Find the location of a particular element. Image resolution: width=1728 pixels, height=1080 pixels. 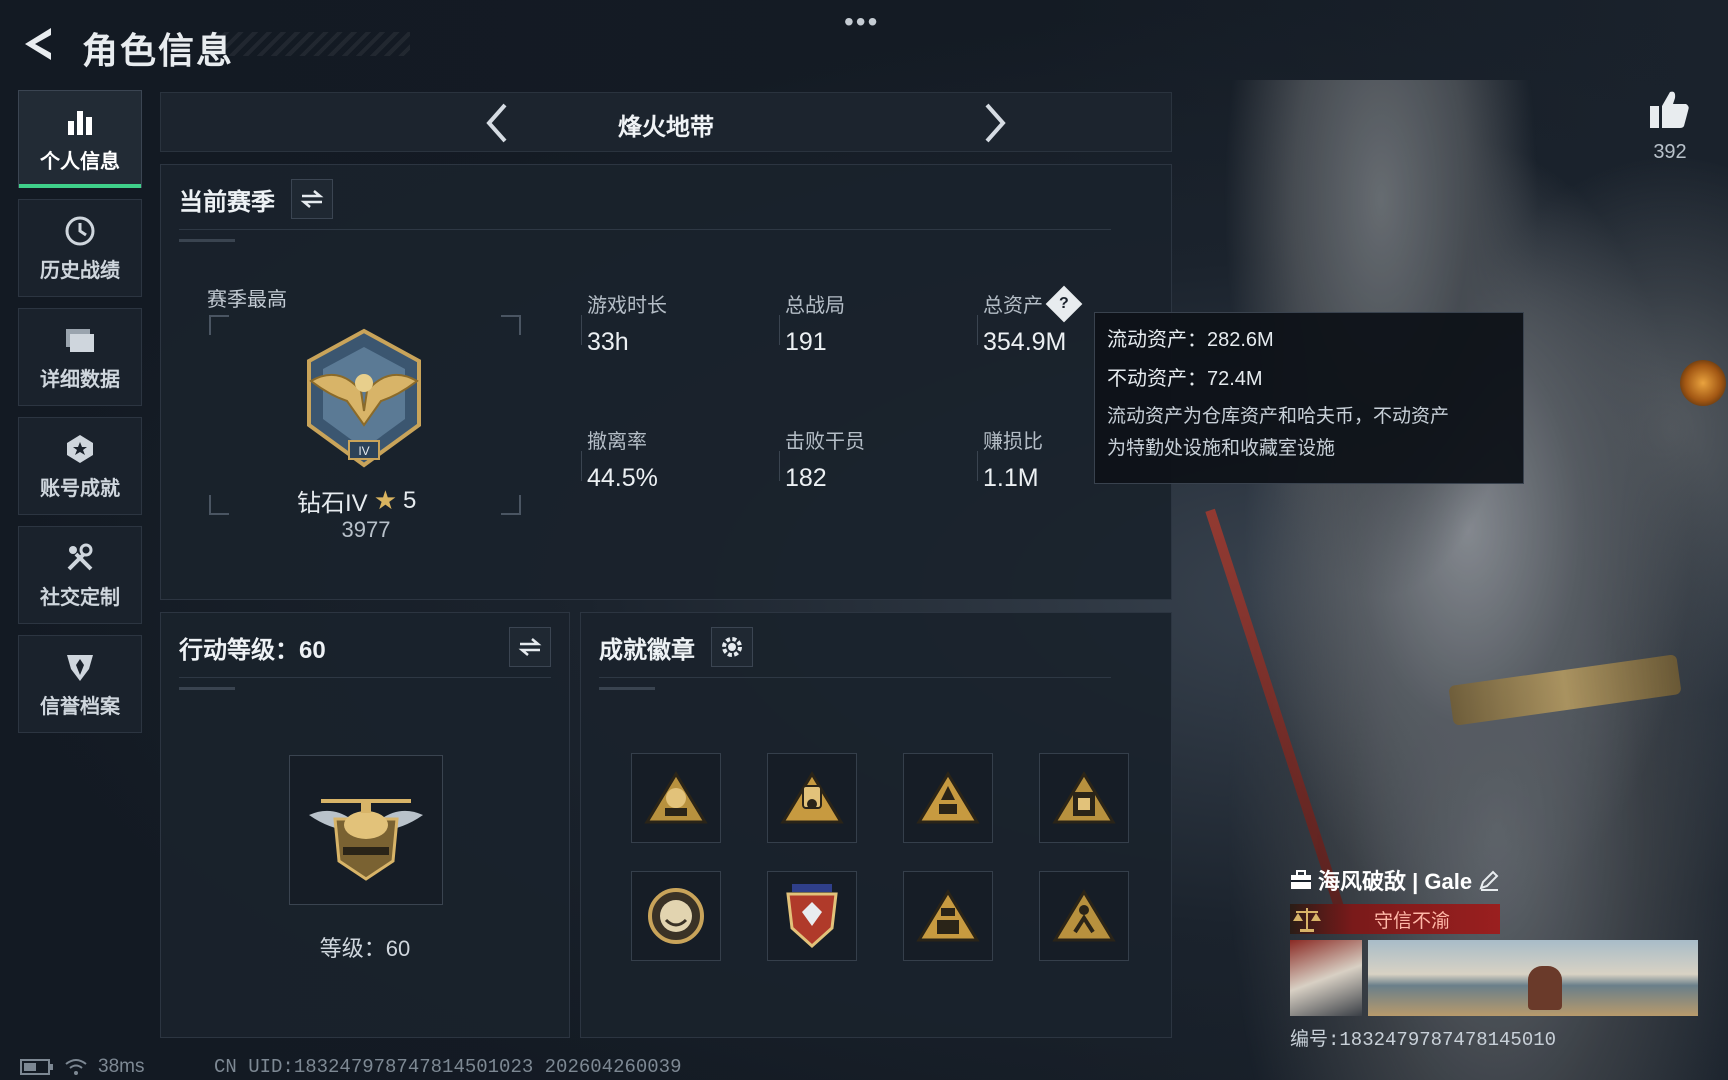

status-bar: 38ms is located at coordinates (82, 1067).